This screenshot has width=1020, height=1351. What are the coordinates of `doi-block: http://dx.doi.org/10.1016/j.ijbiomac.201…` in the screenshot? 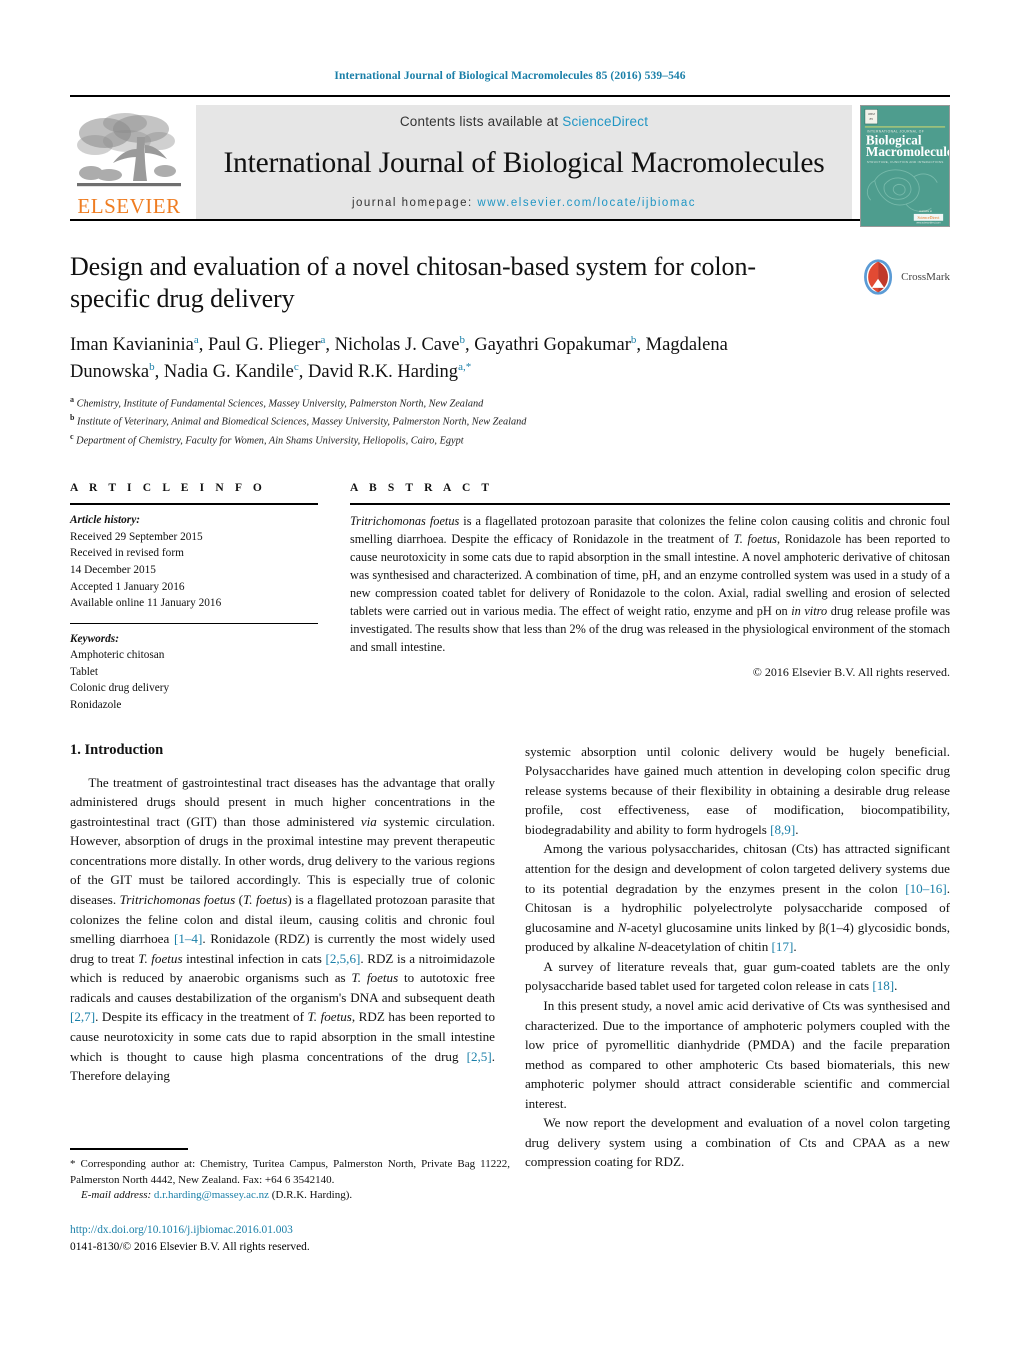 It's located at (300, 1238).